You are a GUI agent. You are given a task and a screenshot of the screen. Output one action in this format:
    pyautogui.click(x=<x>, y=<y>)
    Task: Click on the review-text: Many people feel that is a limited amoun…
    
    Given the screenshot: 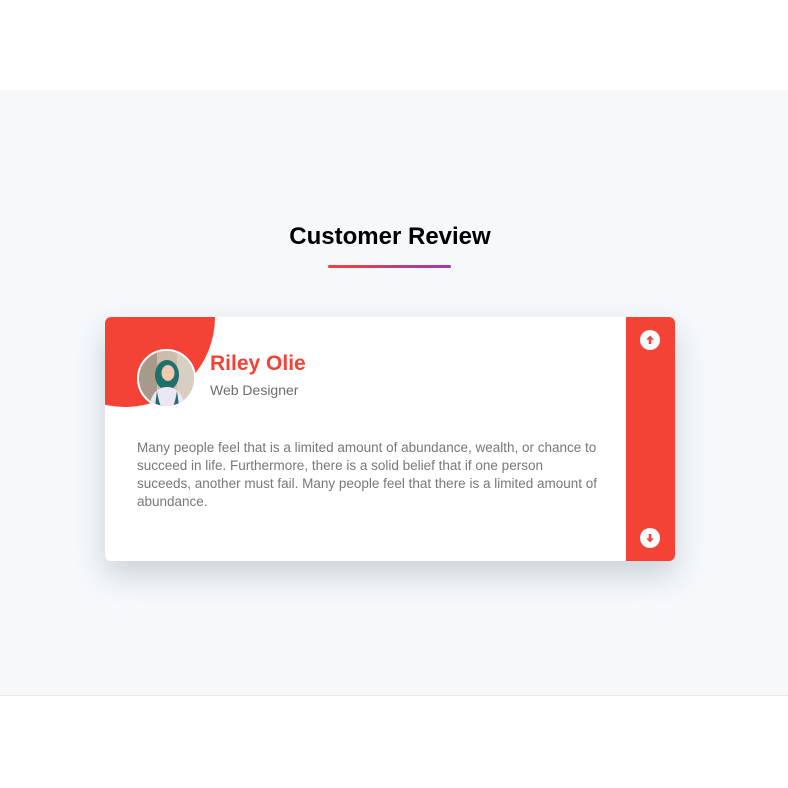 What is the action you would take?
    pyautogui.click(x=367, y=474)
    